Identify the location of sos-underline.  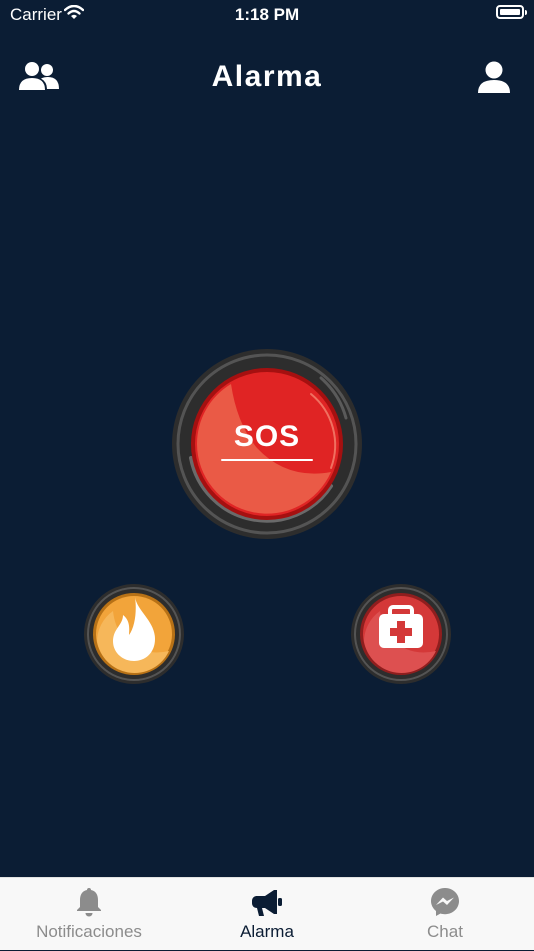
(267, 460).